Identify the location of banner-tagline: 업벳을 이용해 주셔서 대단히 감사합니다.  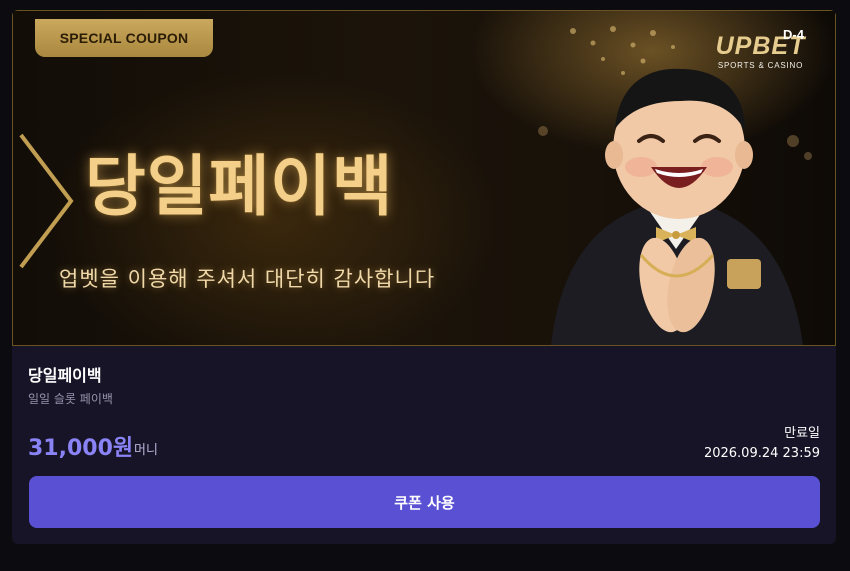
(247, 279).